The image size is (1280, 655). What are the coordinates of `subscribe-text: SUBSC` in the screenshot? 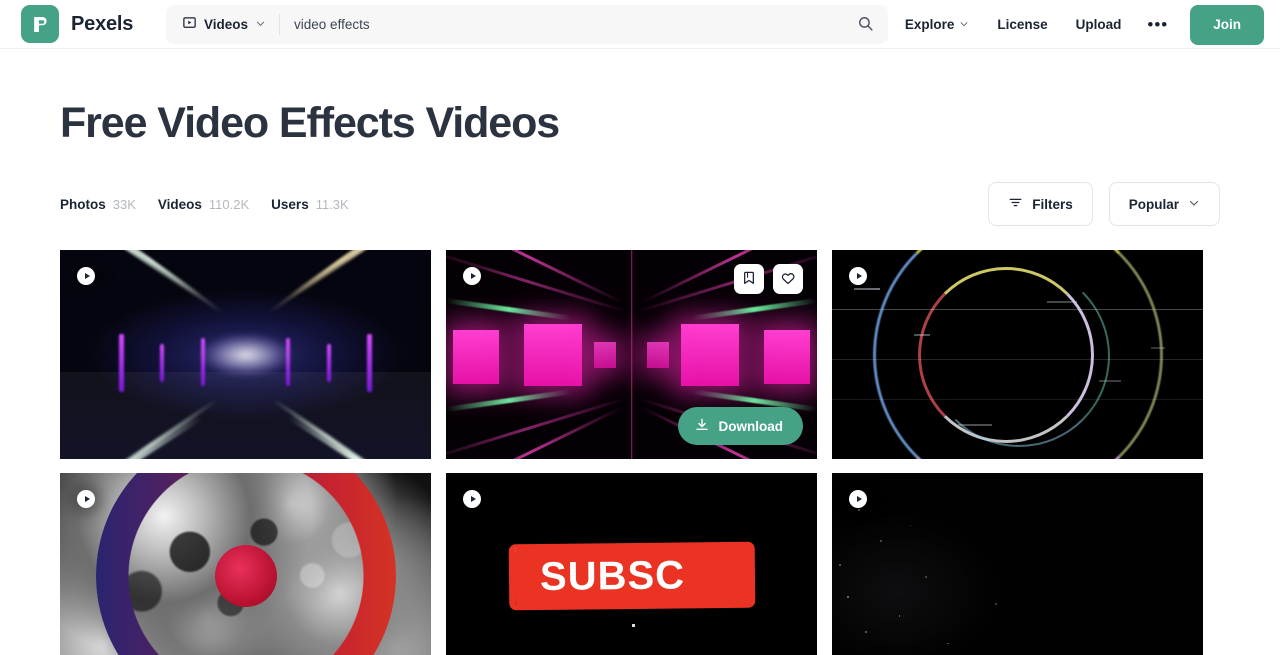 It's located at (612, 575).